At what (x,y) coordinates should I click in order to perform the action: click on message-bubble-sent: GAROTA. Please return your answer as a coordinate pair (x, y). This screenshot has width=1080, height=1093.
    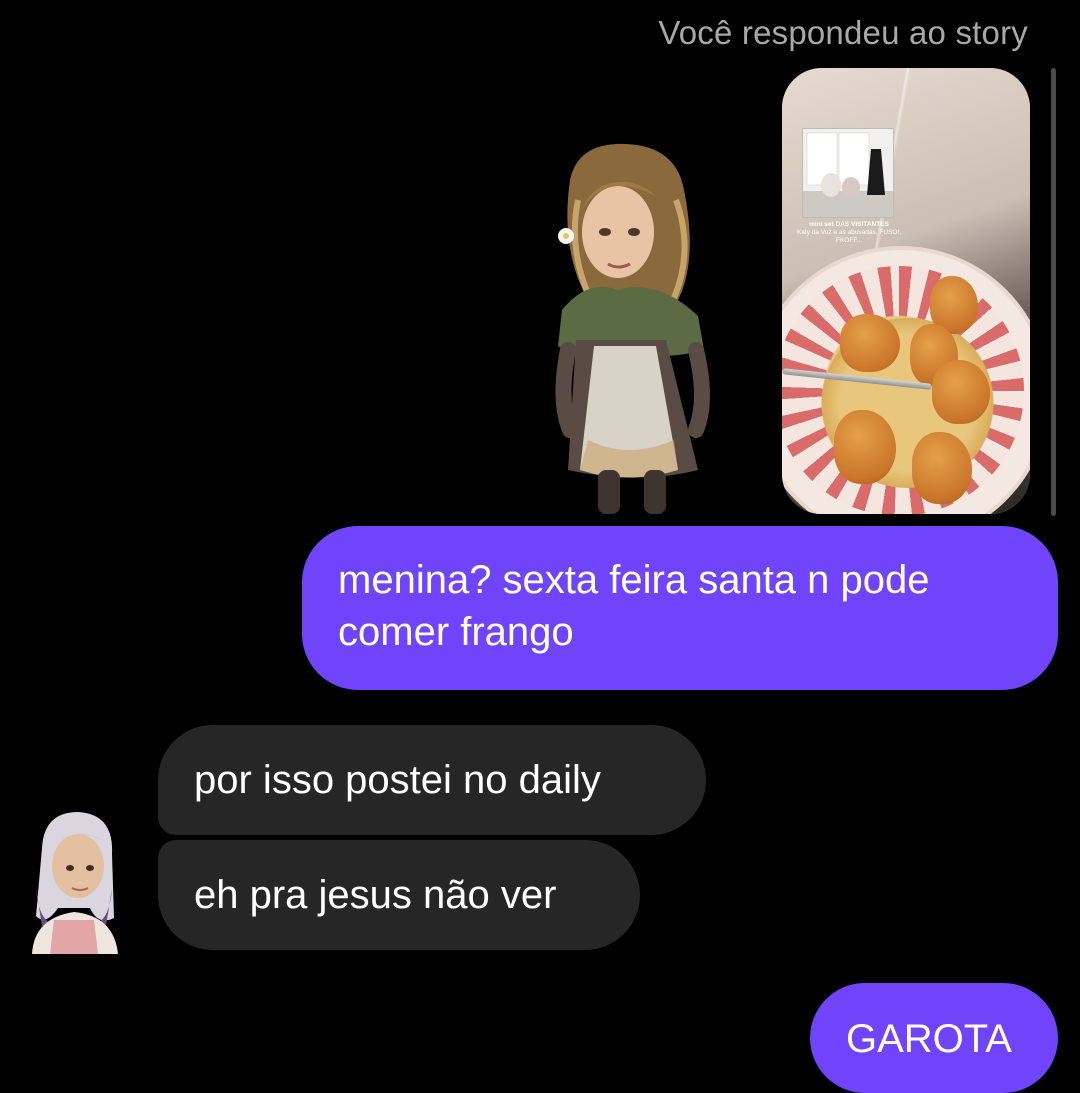
    Looking at the image, I should click on (934, 1038).